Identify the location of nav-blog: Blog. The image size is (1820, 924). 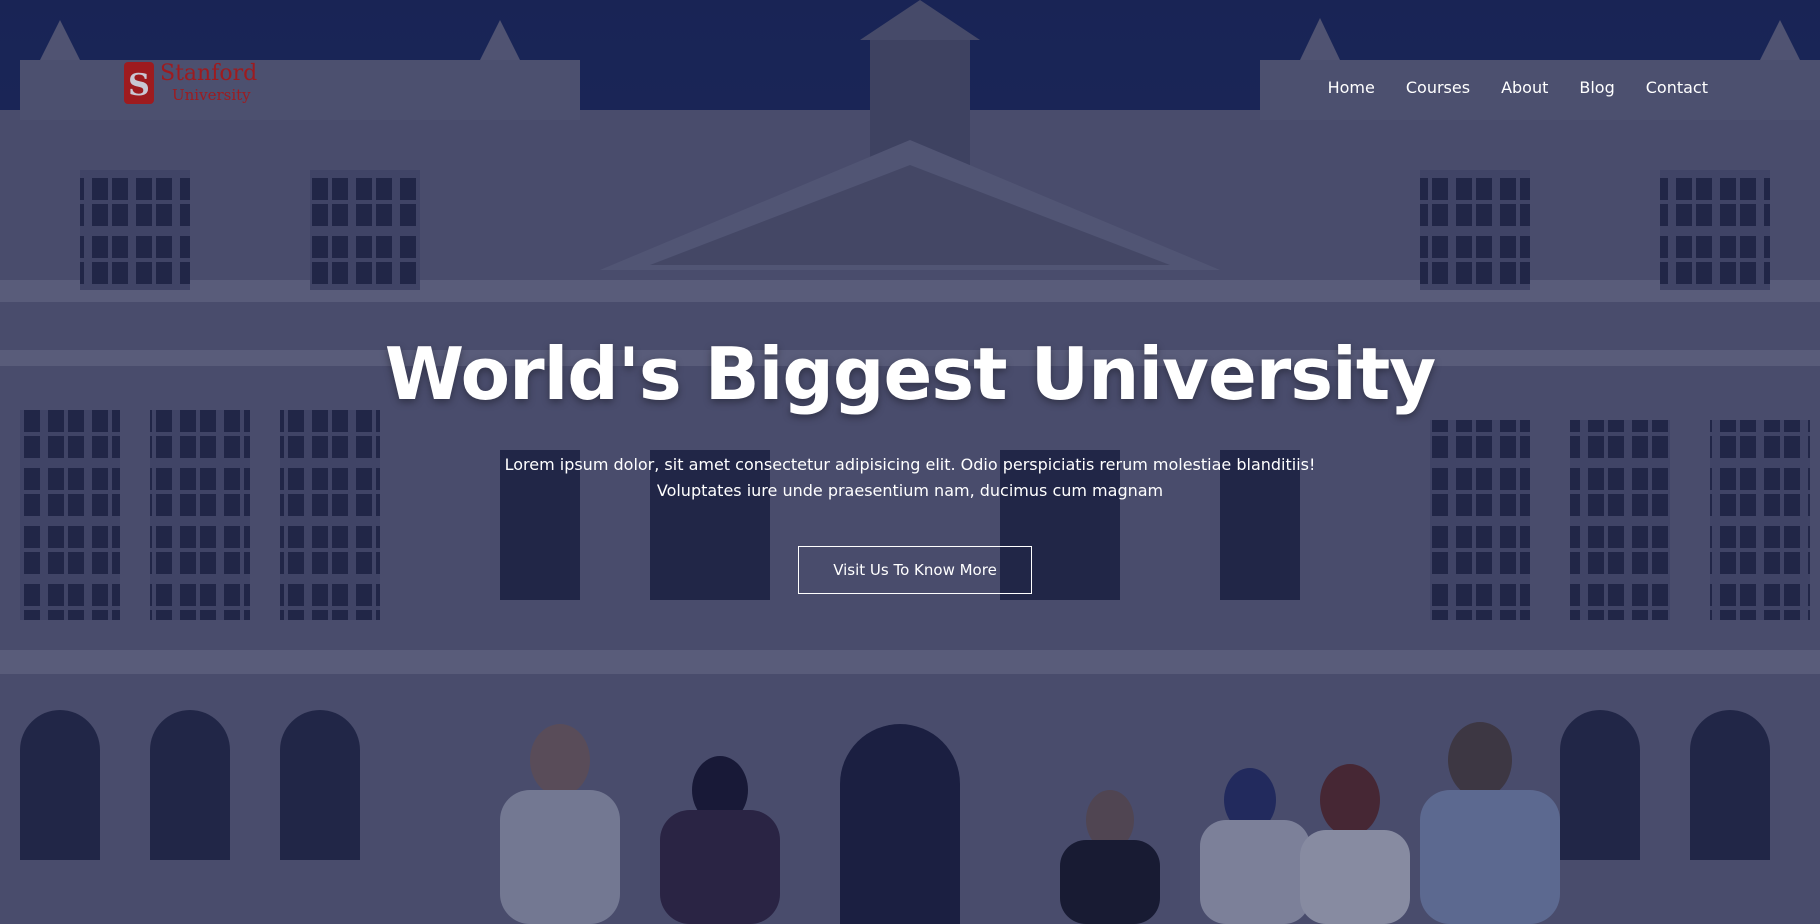
(1596, 87).